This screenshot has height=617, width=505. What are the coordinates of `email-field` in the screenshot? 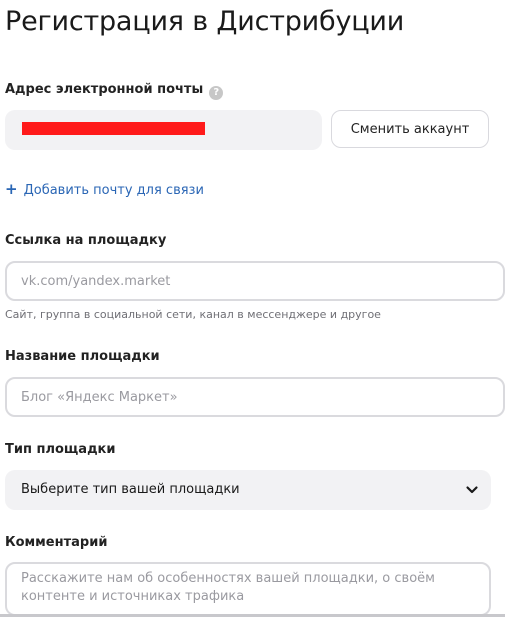 It's located at (163, 130).